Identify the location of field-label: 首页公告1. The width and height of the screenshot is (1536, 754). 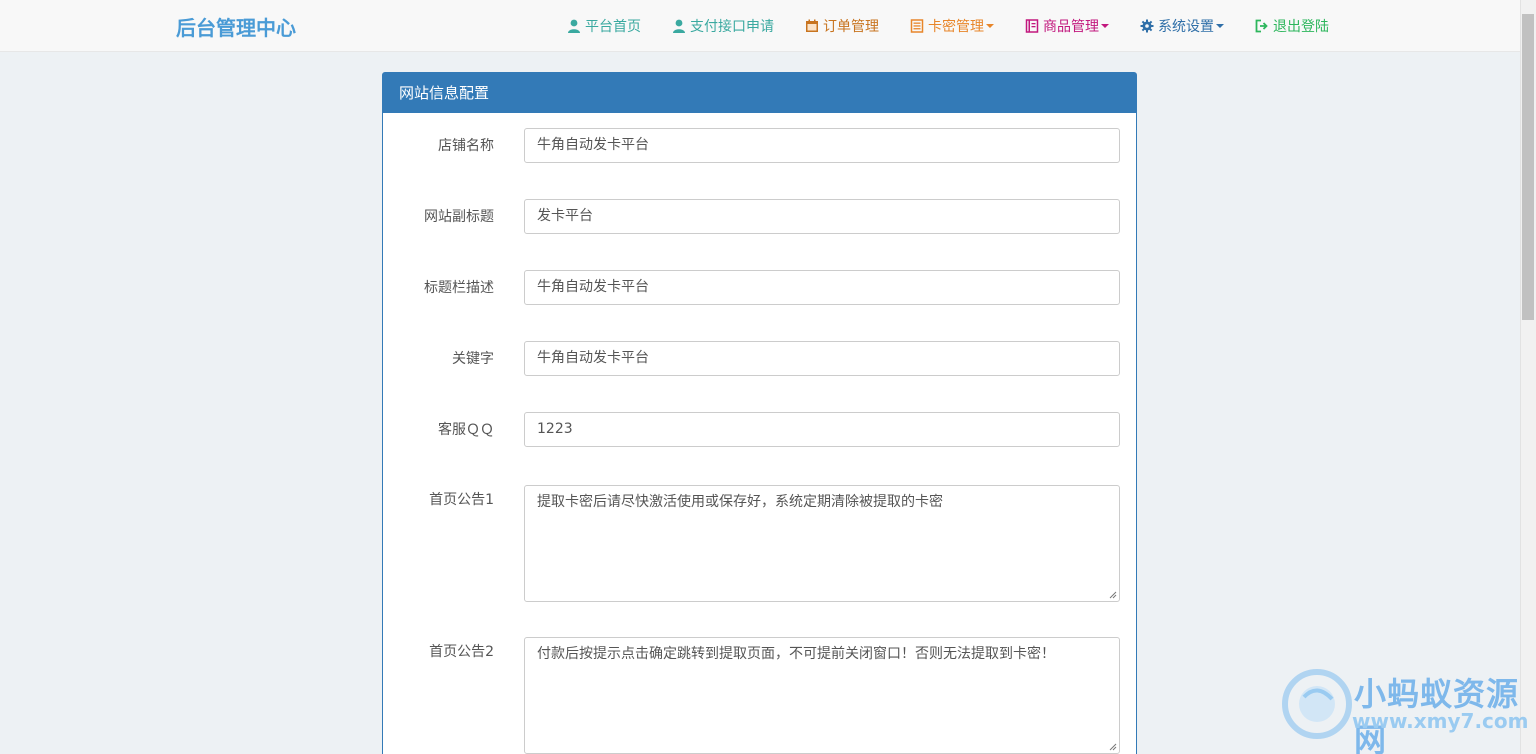
(461, 500).